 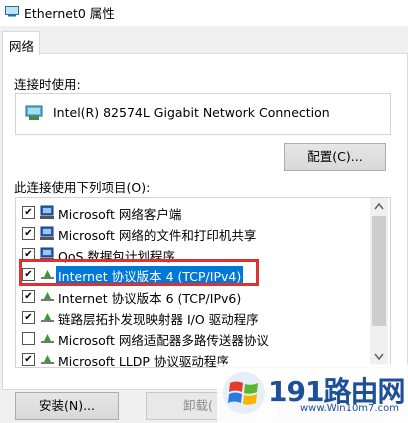 What do you see at coordinates (192, 212) in the screenshot?
I see `list-item: ✔ Microsoft 网络客户端` at bounding box center [192, 212].